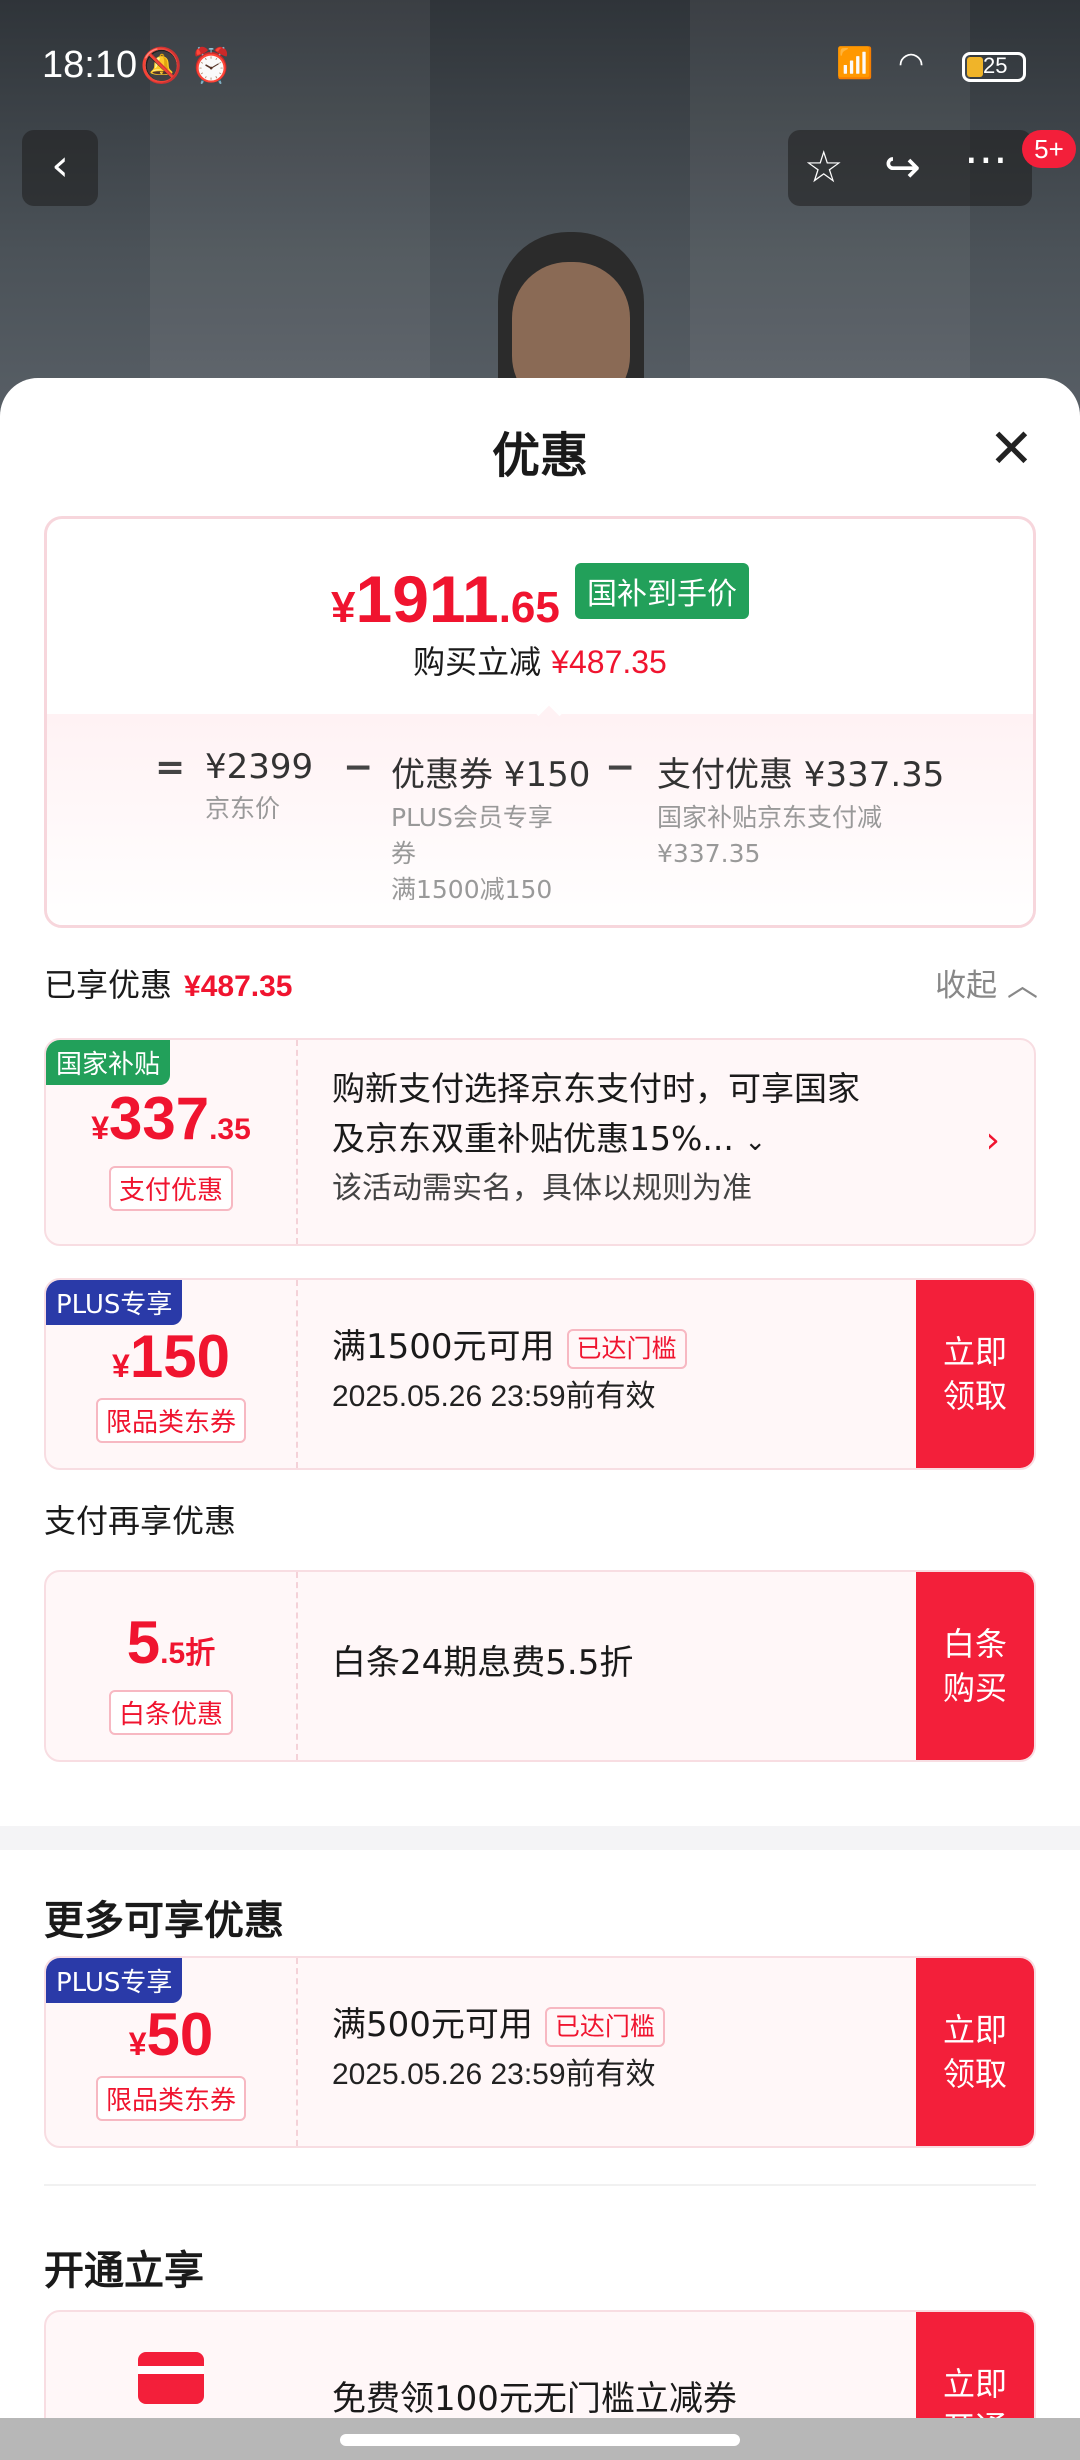  What do you see at coordinates (498, 2050) in the screenshot?
I see `coupon-desc: 满500元可用 已达门槛 2025.05.26 23:59前有效` at bounding box center [498, 2050].